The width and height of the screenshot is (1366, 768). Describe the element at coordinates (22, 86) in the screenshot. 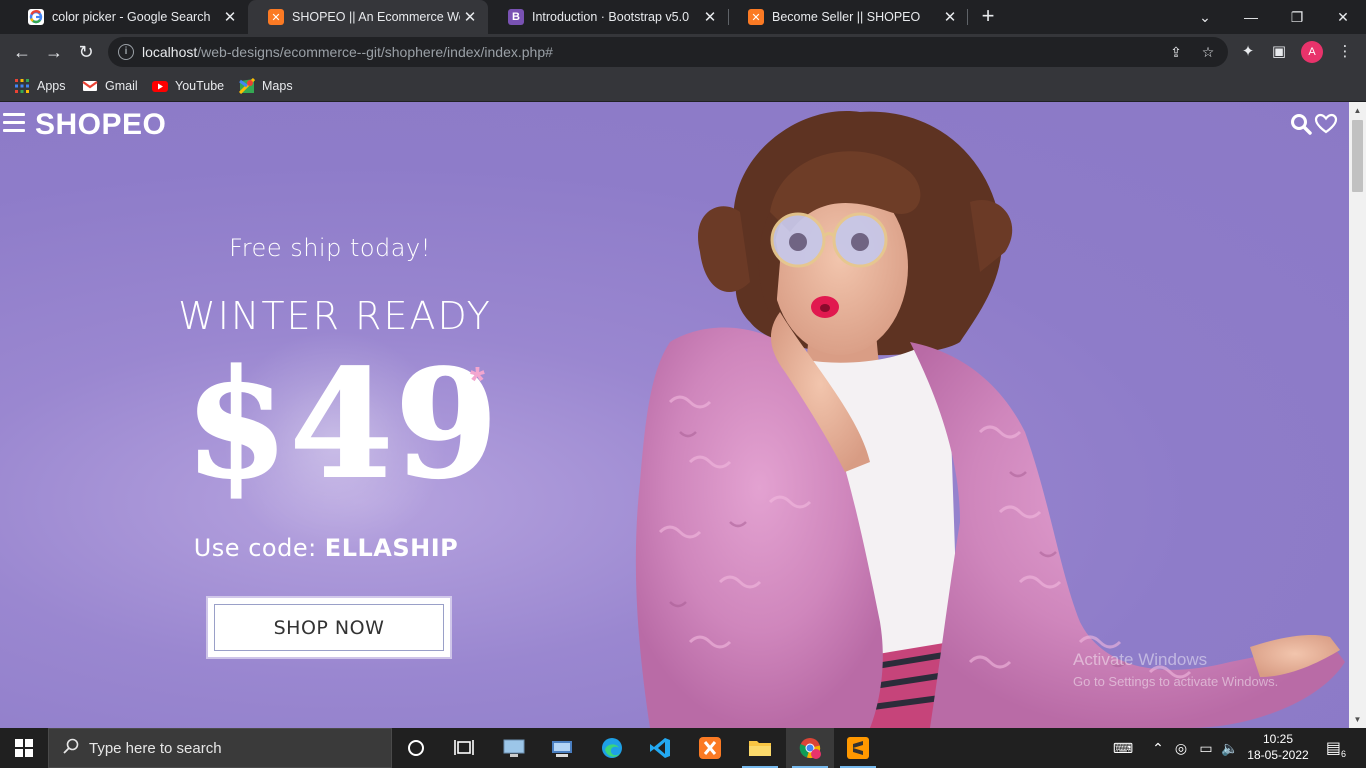

I see `apps-grid-icon` at that location.